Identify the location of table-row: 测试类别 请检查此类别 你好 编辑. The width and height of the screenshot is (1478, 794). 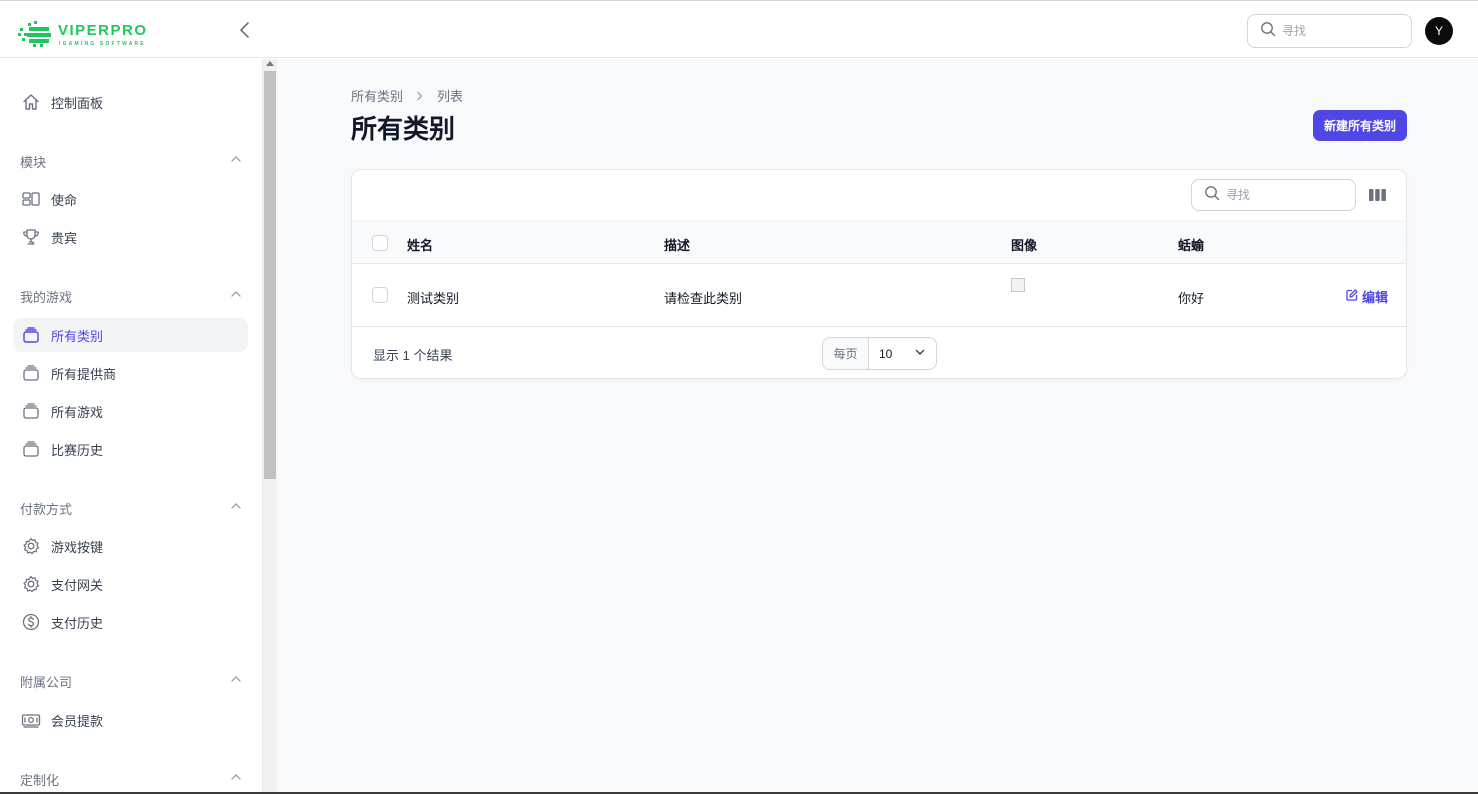
(879, 295).